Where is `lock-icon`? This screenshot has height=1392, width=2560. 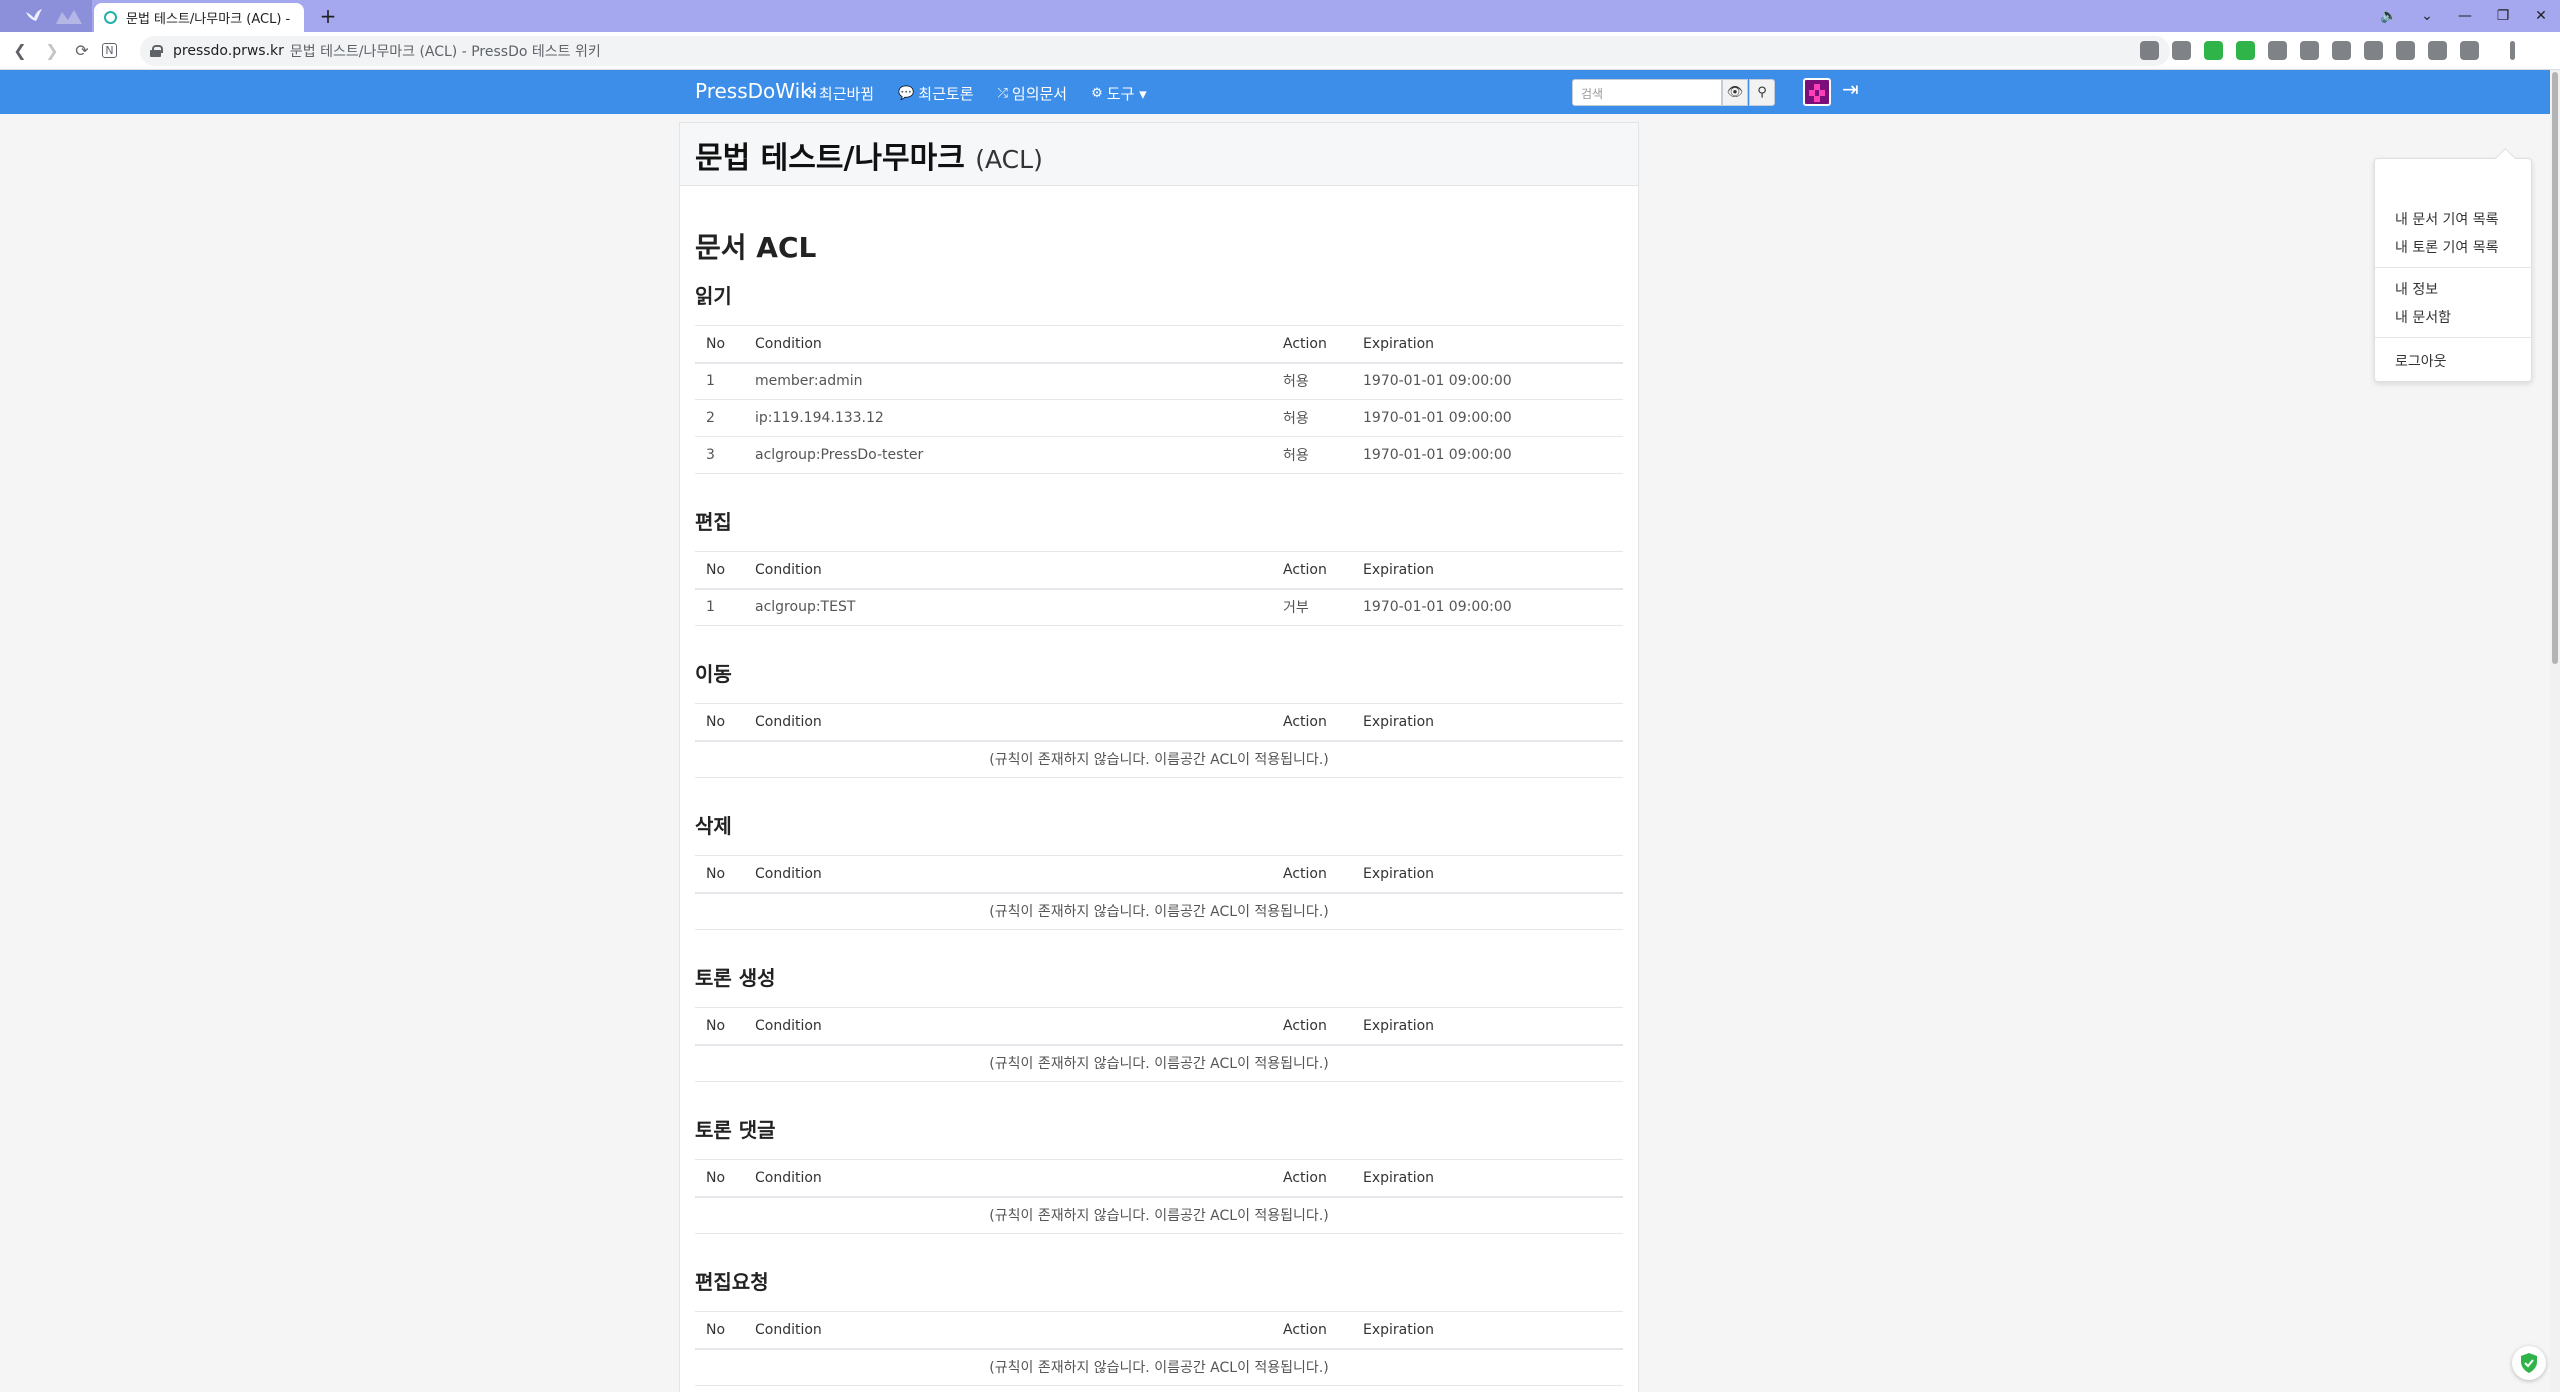 lock-icon is located at coordinates (156, 51).